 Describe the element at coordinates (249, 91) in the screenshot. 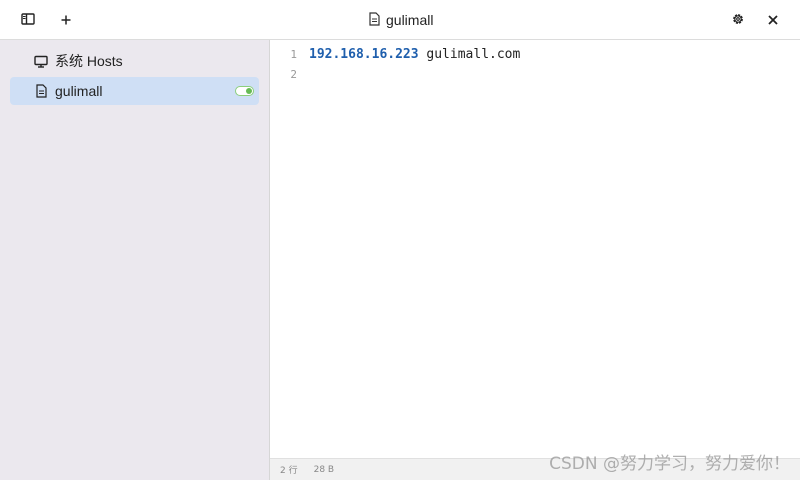

I see `toggle-knob` at that location.